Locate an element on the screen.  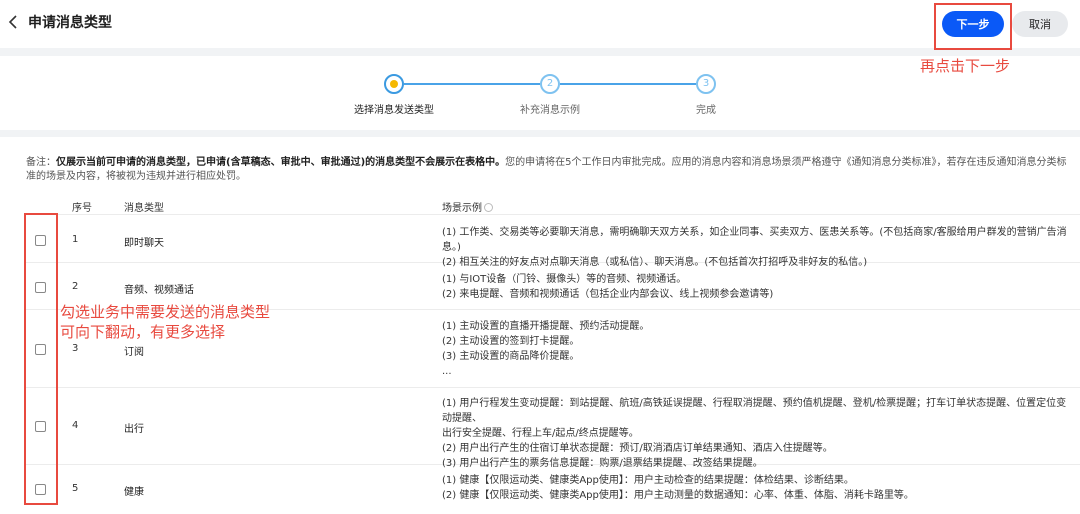
column-example-label: 场景示例 is located at coordinates (462, 208).